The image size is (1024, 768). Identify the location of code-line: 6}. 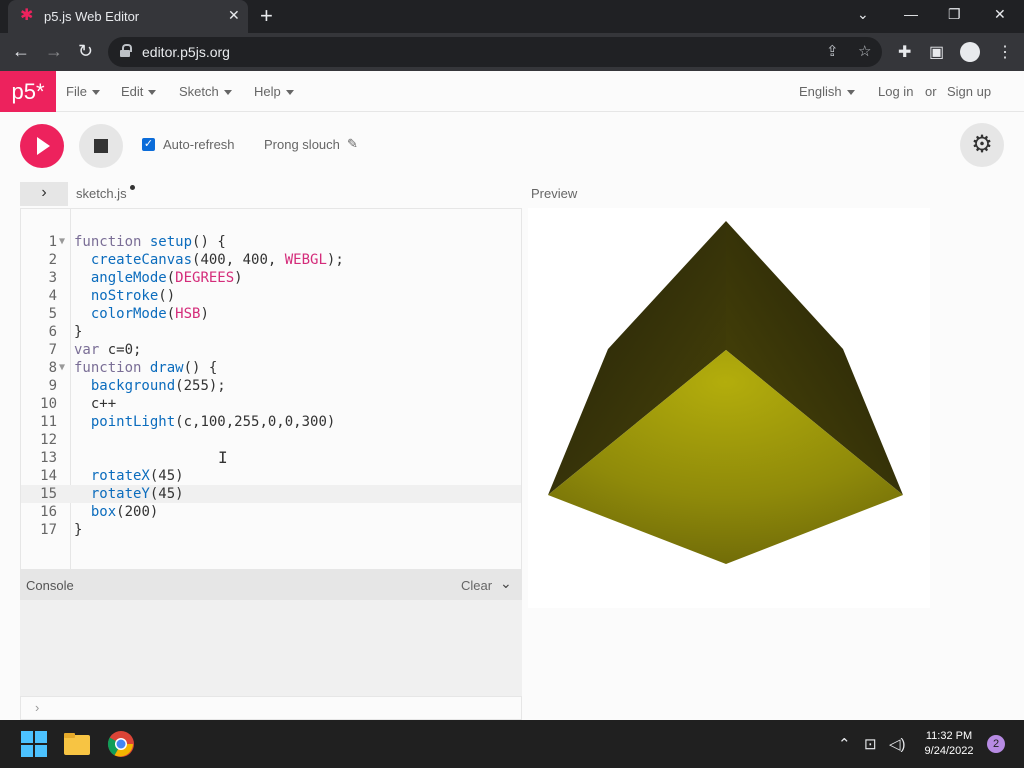
(271, 332).